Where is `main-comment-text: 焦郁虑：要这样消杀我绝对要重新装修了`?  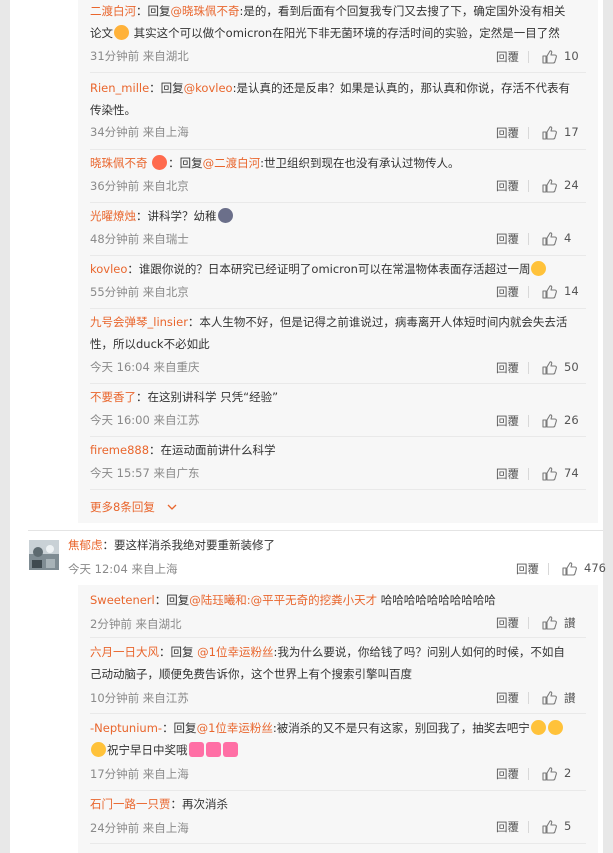
main-comment-text: 焦郁虑：要这样消杀我绝对要重新装修了 is located at coordinates (328, 545).